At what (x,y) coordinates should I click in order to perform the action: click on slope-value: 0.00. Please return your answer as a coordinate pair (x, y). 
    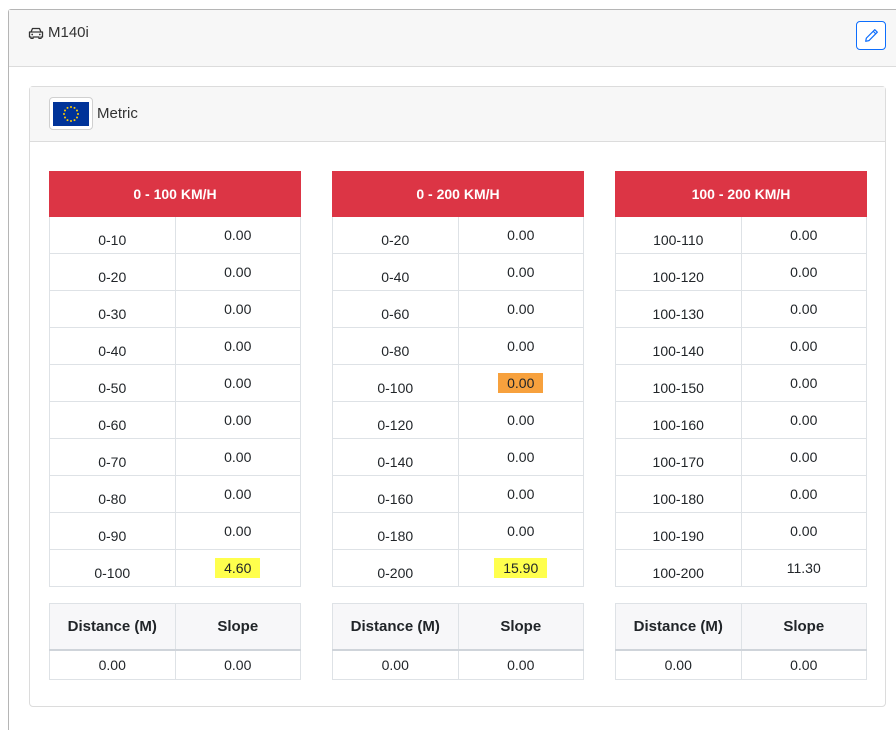
    Looking at the image, I should click on (803, 664).